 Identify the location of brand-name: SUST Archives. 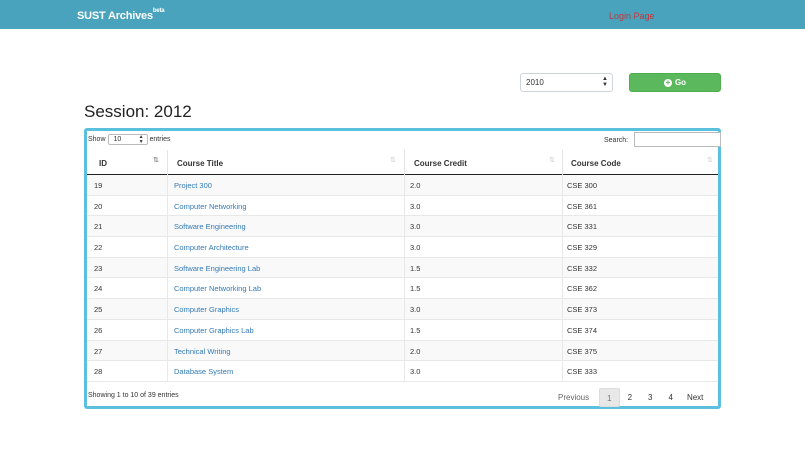
(115, 16).